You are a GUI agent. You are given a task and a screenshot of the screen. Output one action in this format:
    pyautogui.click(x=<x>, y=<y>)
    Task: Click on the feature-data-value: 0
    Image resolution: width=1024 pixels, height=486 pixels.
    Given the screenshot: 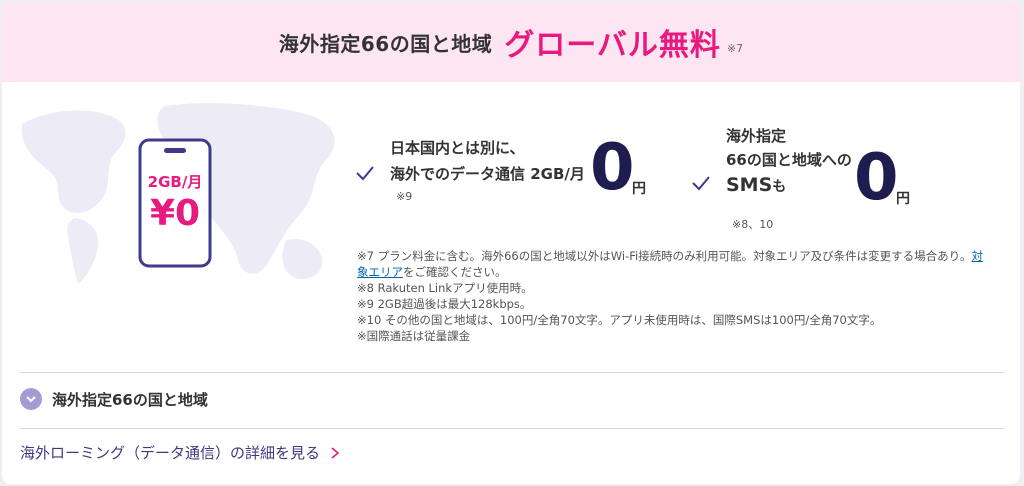 What is the action you would take?
    pyautogui.click(x=612, y=168)
    